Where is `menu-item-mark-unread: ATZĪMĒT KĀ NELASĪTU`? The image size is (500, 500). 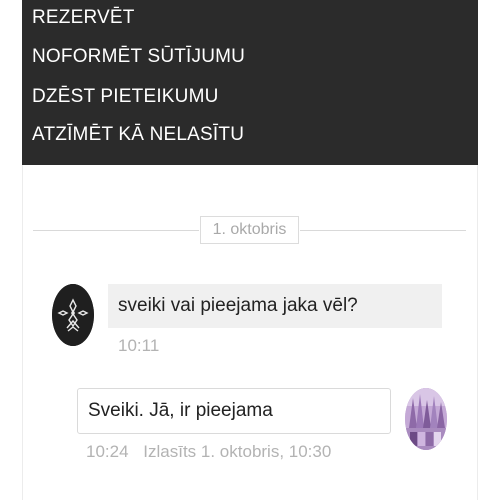 menu-item-mark-unread: ATZĪMĒT KĀ NELASĪTU is located at coordinates (138, 135).